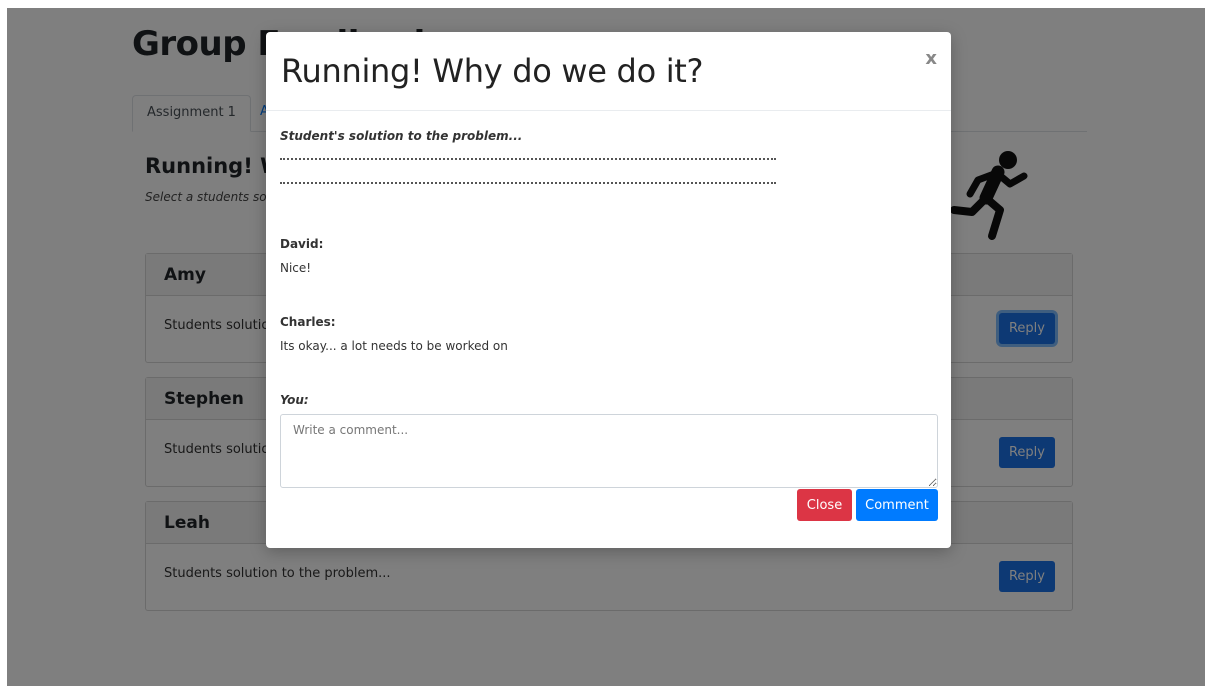  Describe the element at coordinates (302, 244) in the screenshot. I see `comment-author: David:` at that location.